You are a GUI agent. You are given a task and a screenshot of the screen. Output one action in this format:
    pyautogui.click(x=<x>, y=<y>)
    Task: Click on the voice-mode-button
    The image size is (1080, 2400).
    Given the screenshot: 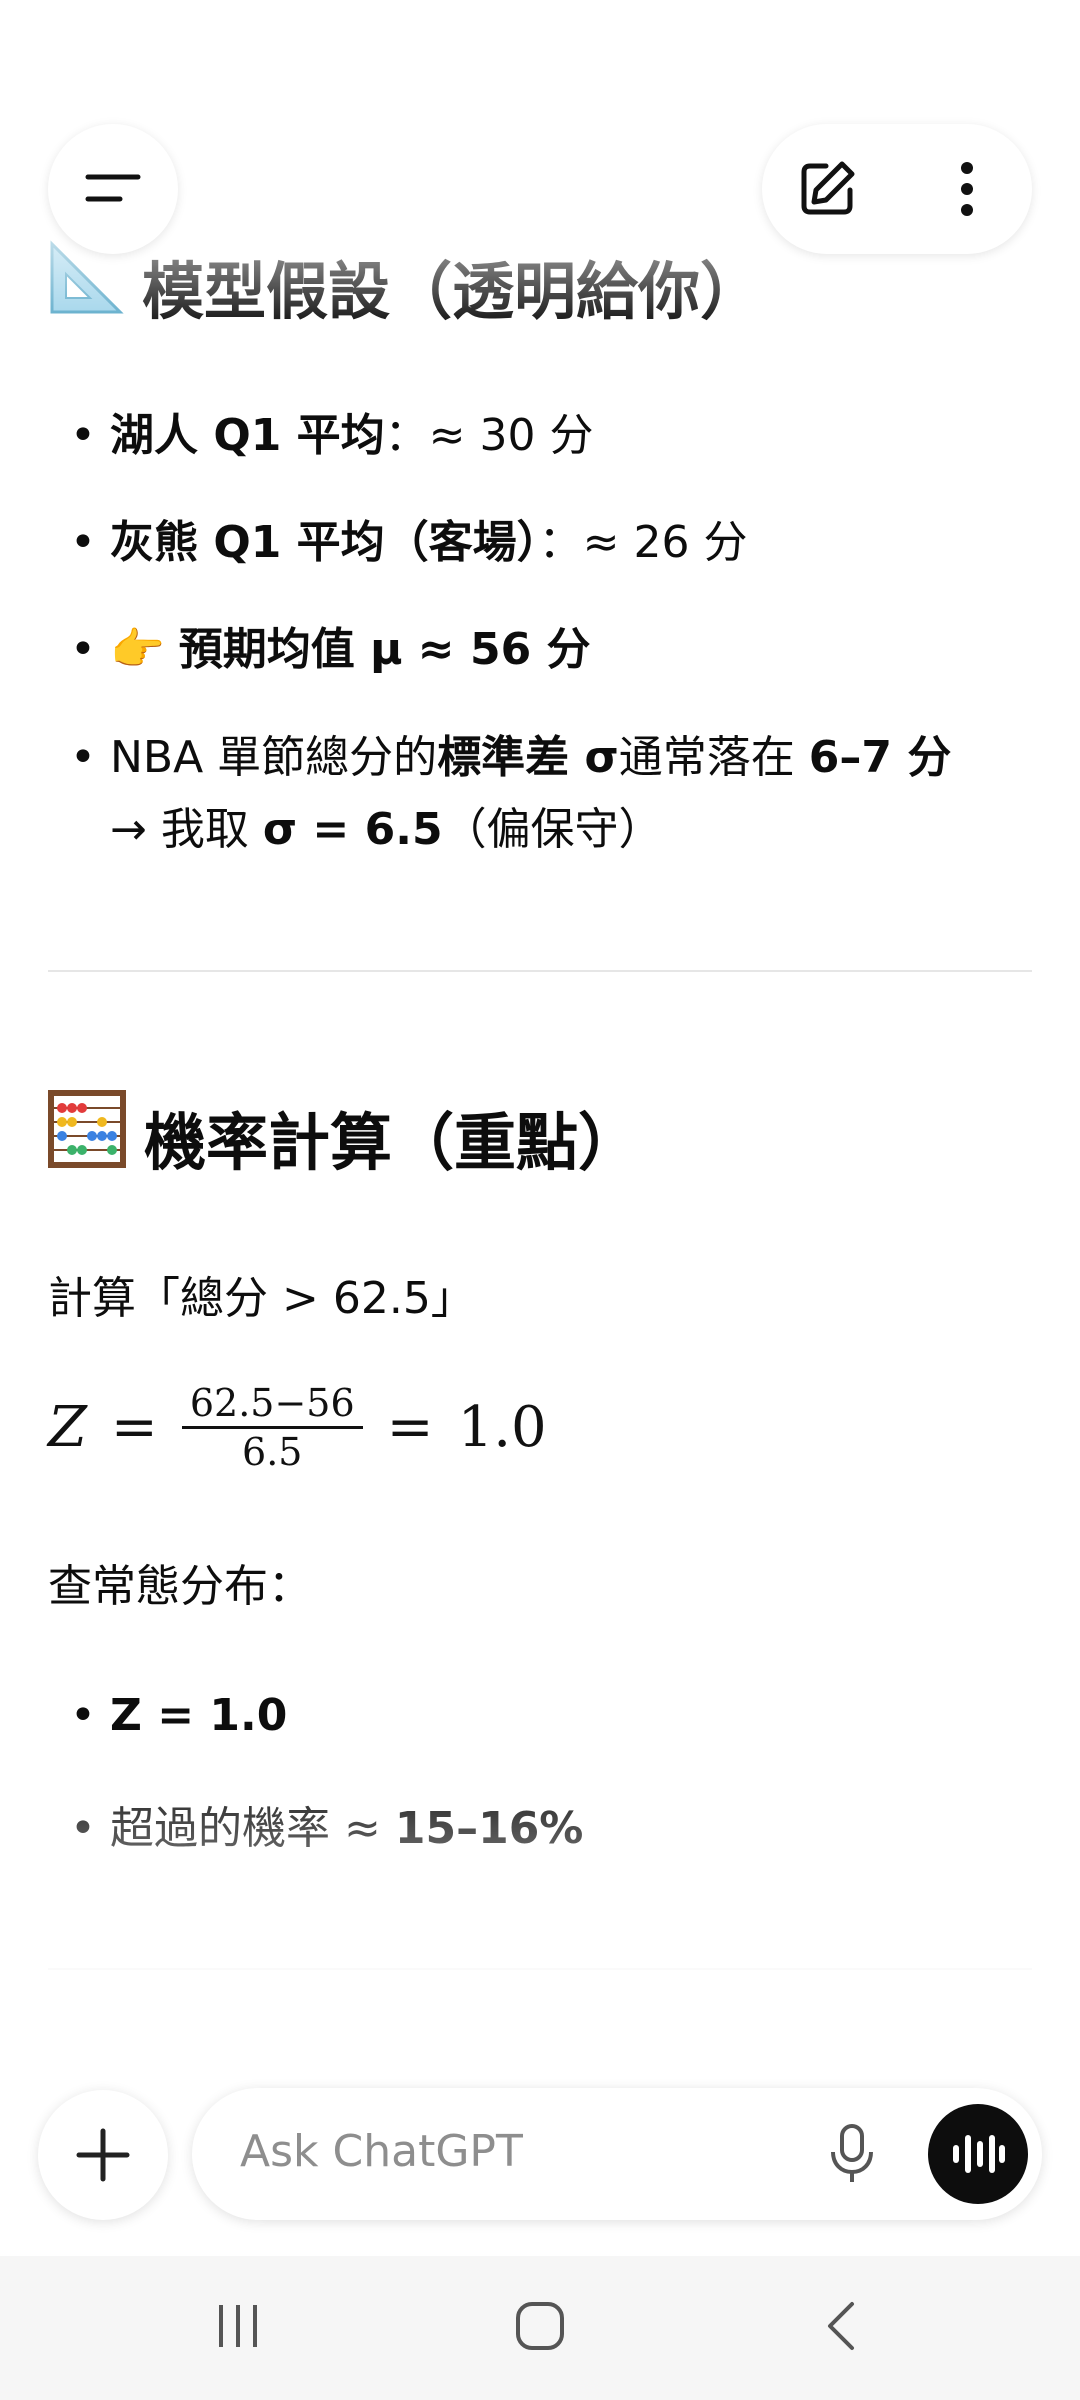 What is the action you would take?
    pyautogui.click(x=978, y=2154)
    